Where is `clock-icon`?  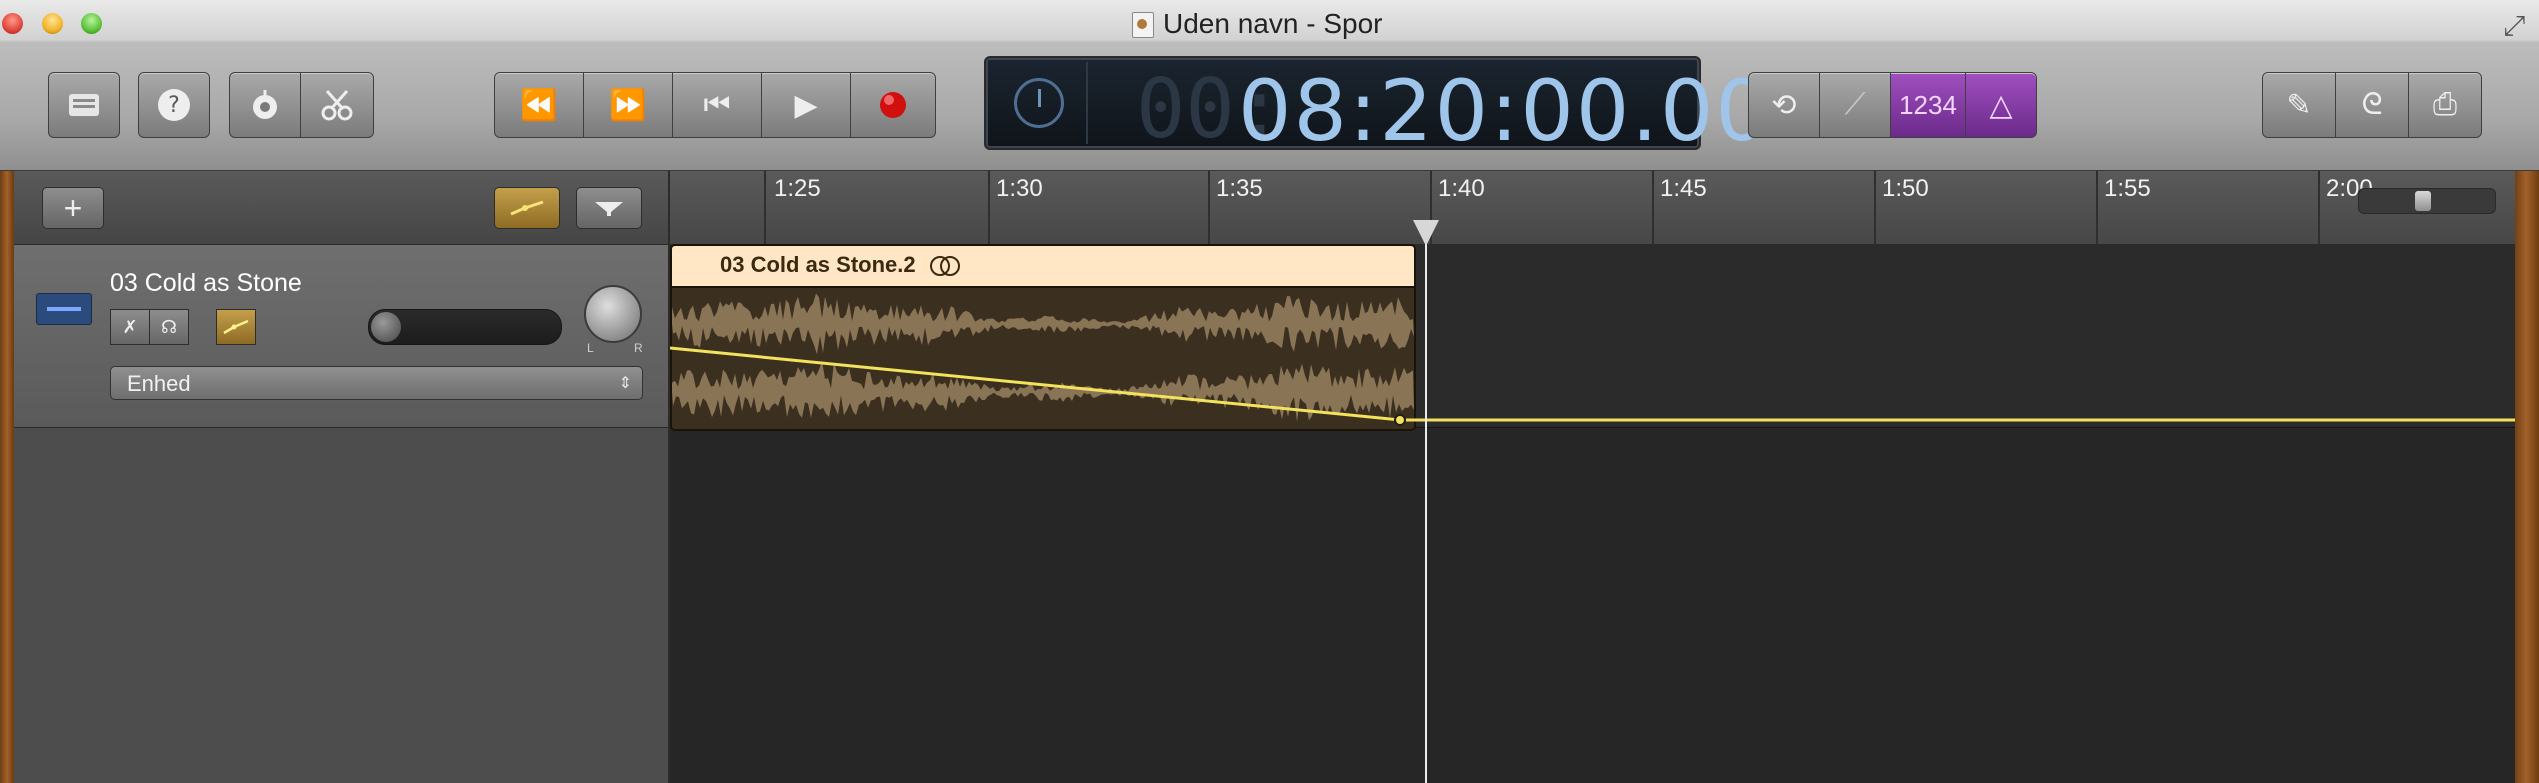
clock-icon is located at coordinates (1039, 103).